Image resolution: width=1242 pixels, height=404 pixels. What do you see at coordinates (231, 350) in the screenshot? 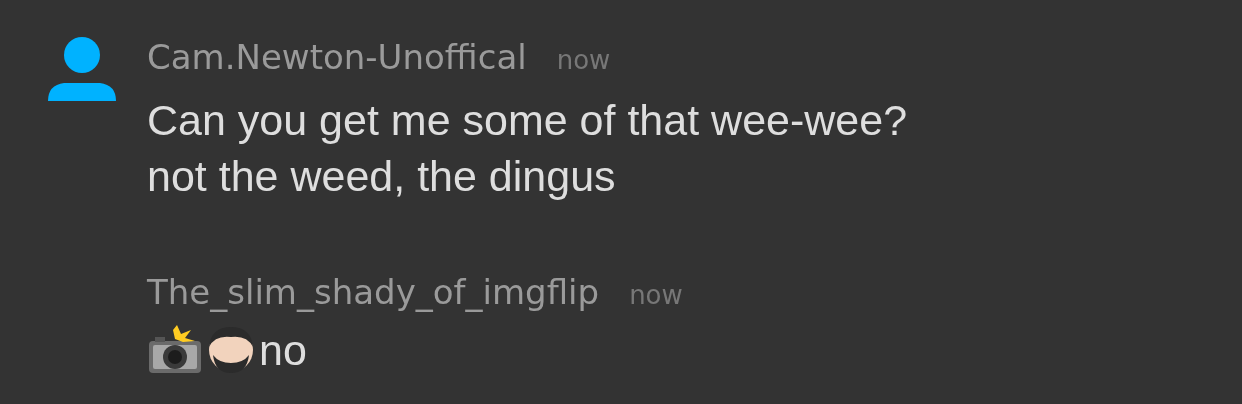
I see `person-icon` at bounding box center [231, 350].